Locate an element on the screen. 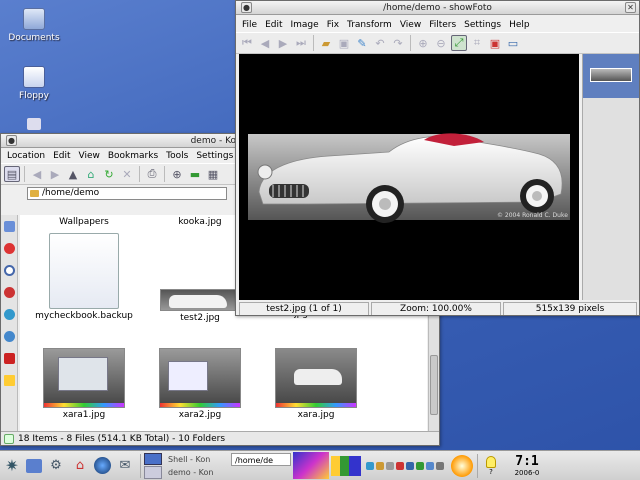 This screenshot has width=640, height=480. browser-icon is located at coordinates (102, 465).